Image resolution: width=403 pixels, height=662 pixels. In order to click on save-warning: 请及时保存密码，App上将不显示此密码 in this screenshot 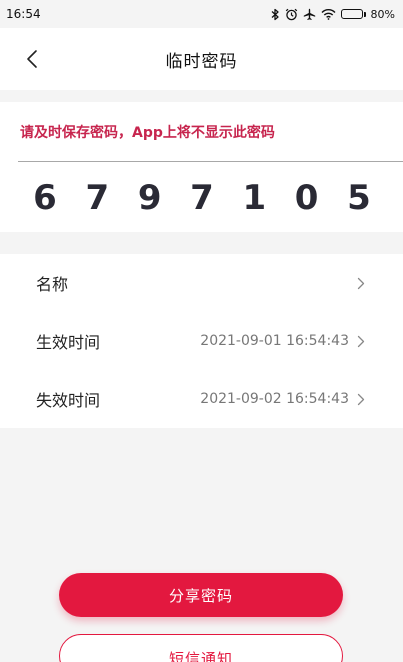, I will do `click(147, 133)`.